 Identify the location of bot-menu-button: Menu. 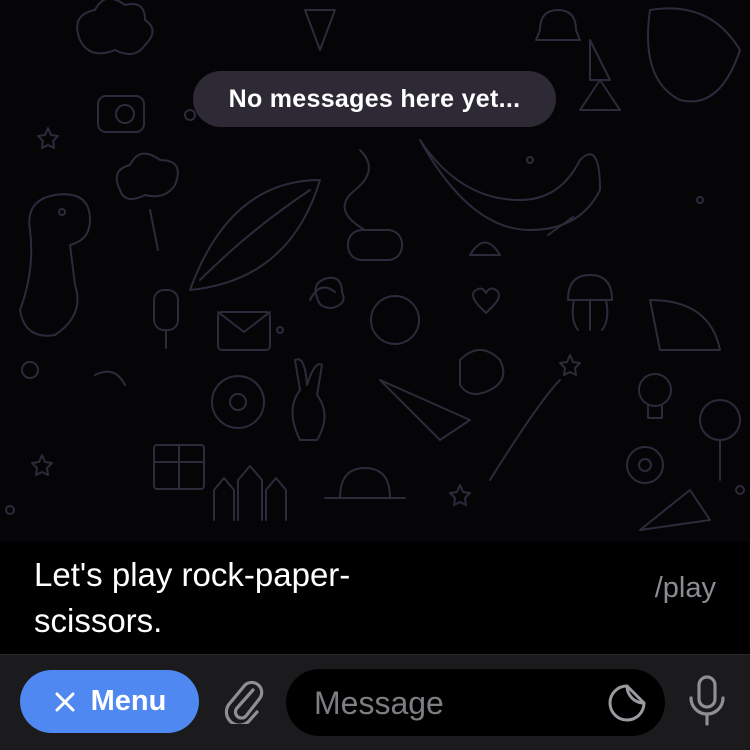
(109, 701).